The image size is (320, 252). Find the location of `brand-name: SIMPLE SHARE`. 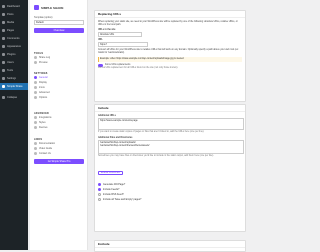

brand-name: SIMPLE SHARE is located at coordinates (52, 7).